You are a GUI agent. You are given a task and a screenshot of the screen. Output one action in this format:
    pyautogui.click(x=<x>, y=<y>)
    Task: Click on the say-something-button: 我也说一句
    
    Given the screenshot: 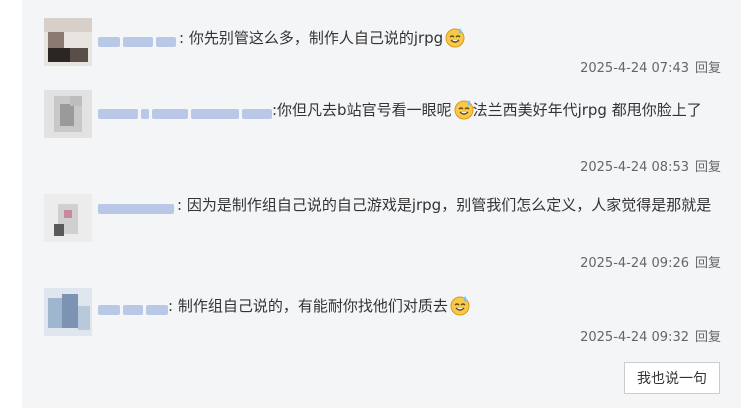 What is the action you would take?
    pyautogui.click(x=672, y=378)
    